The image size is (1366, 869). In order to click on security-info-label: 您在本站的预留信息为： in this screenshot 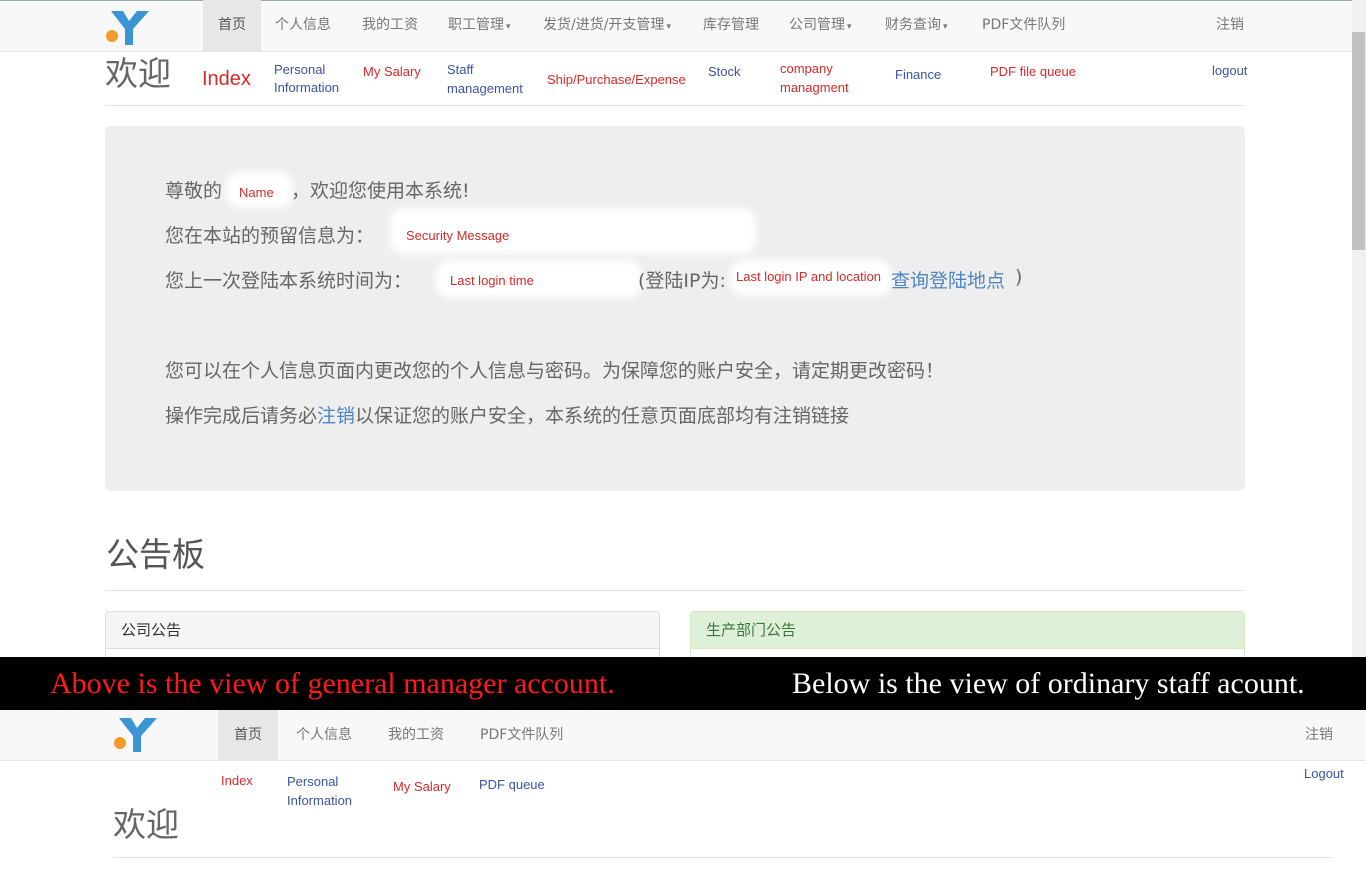, I will do `click(270, 236)`.